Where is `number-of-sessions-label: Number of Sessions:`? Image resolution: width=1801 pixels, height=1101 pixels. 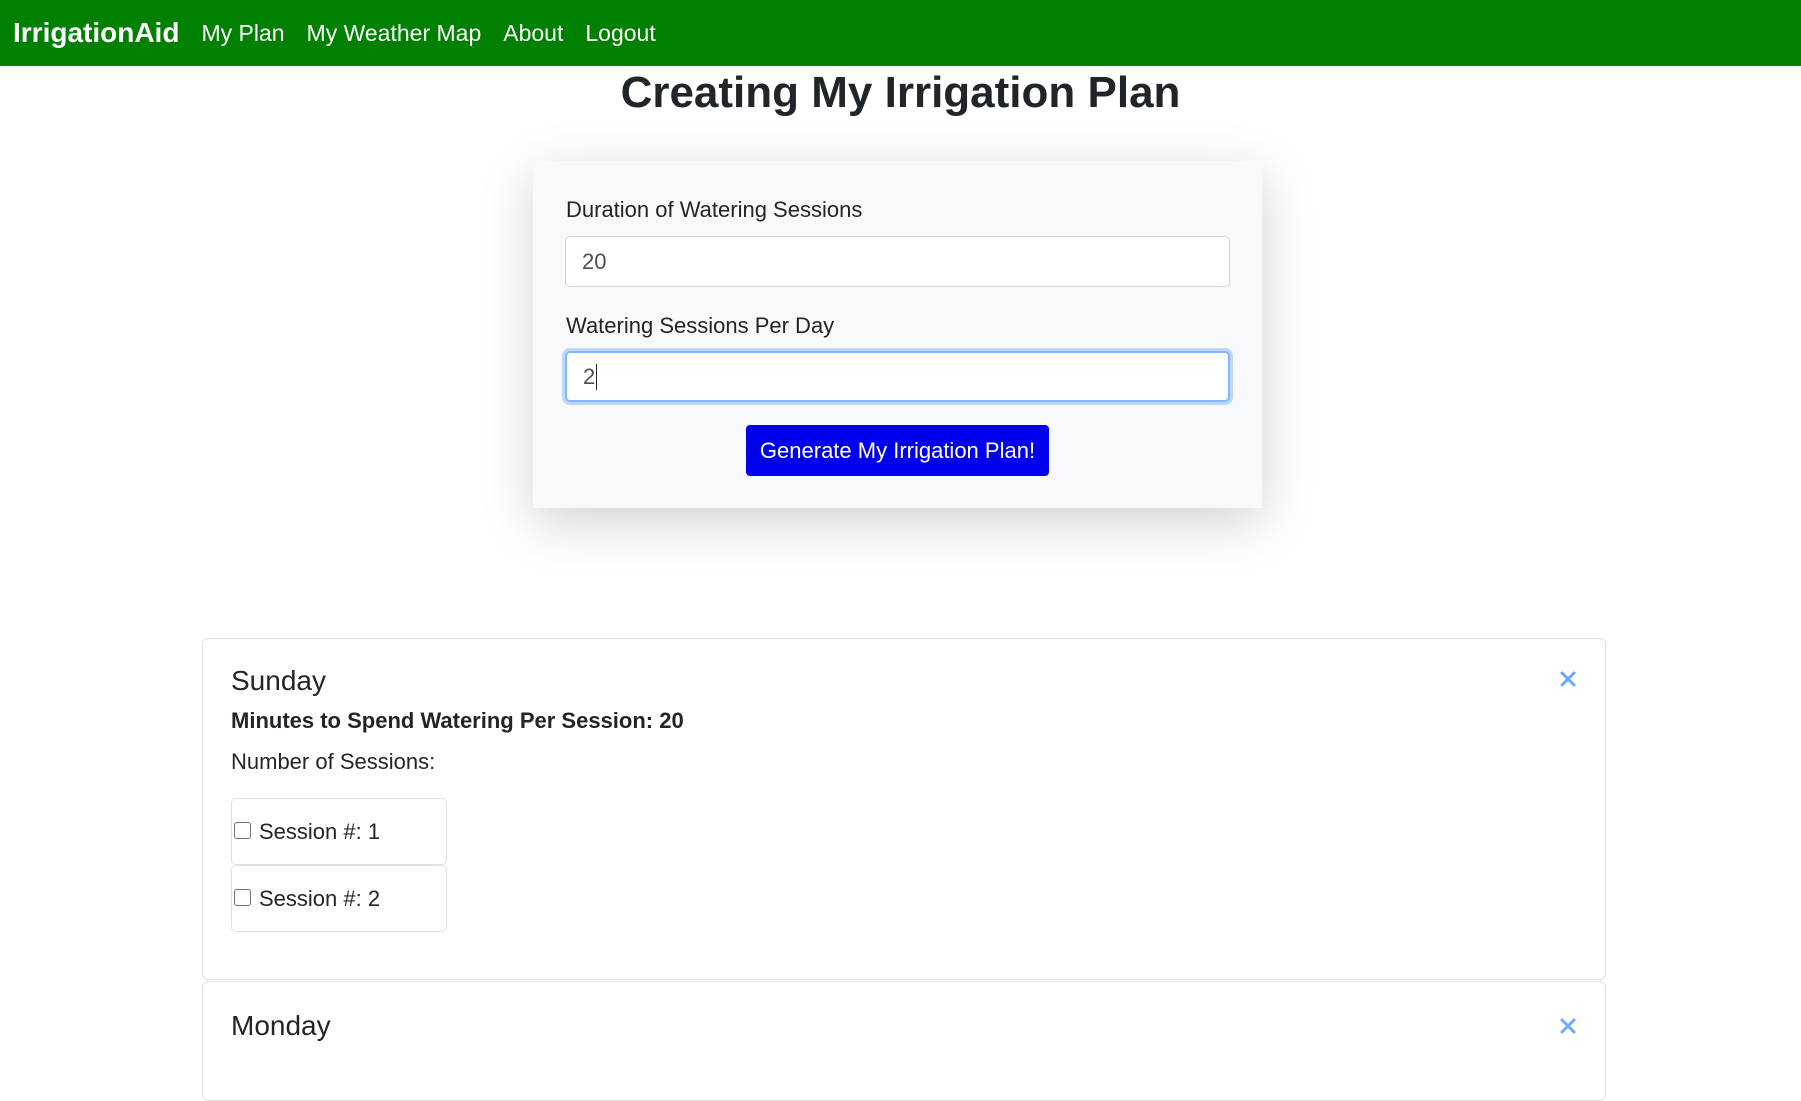 number-of-sessions-label: Number of Sessions: is located at coordinates (333, 761).